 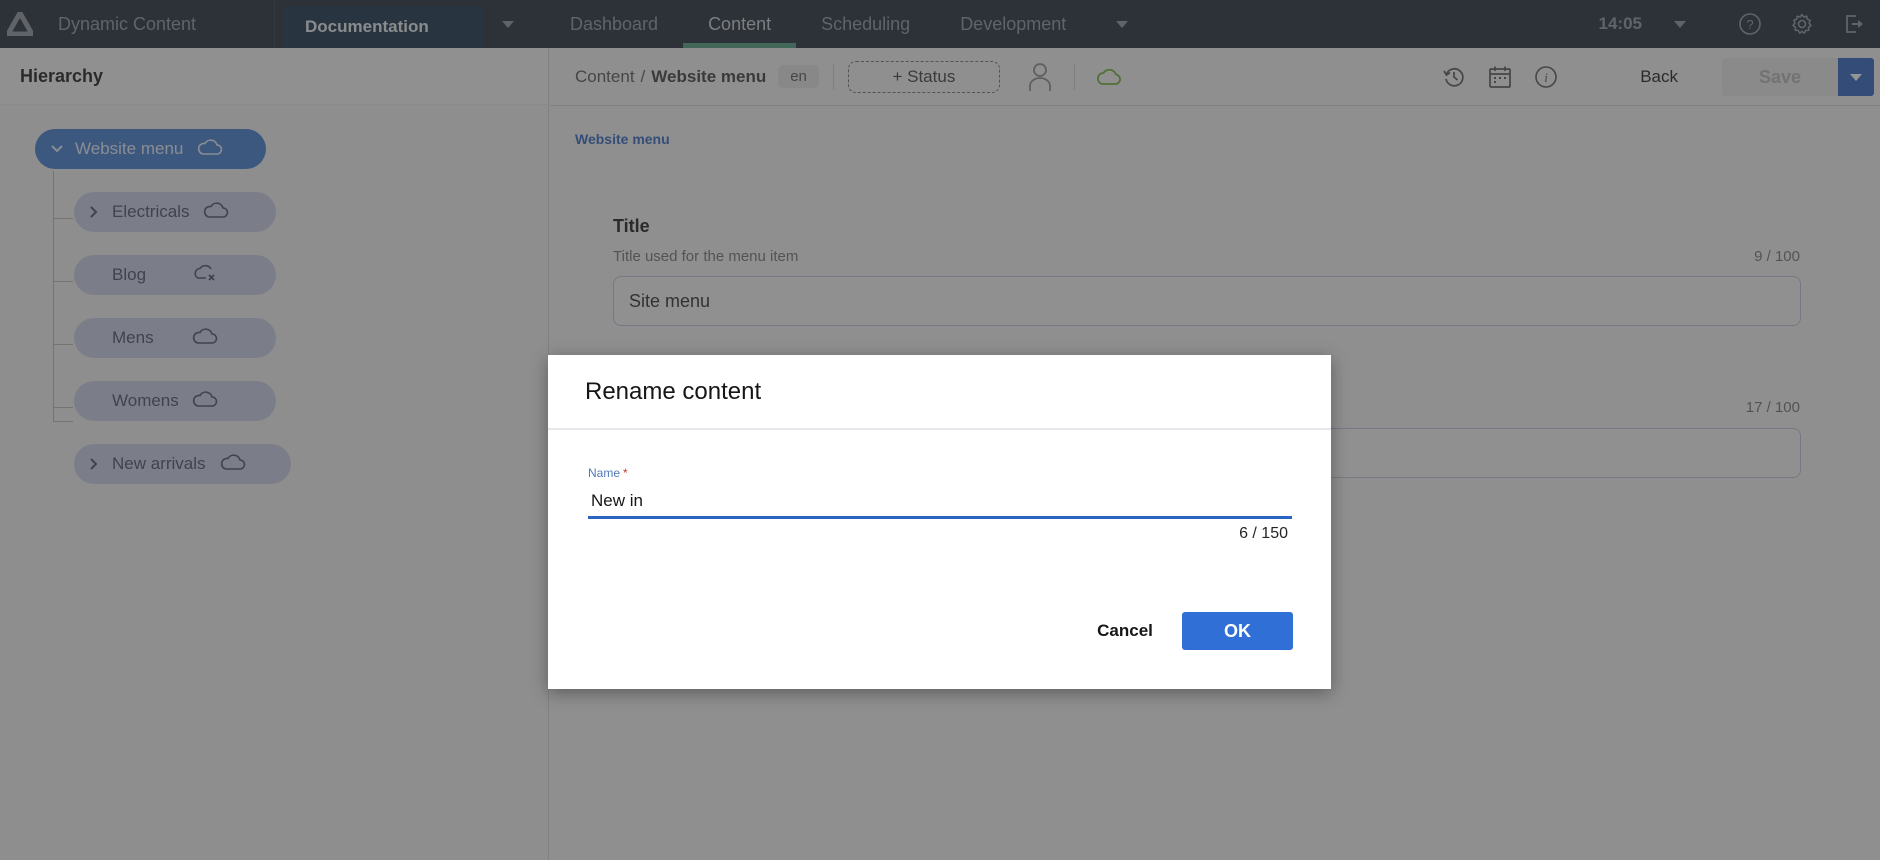 I want to click on name-field-label: Name *, so click(x=608, y=473).